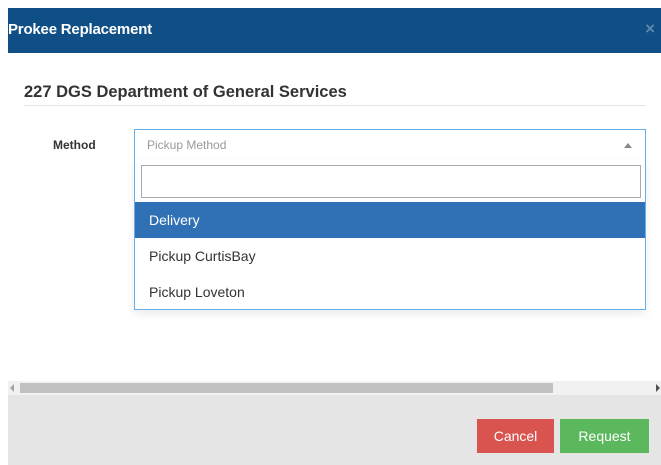 The height and width of the screenshot is (465, 661). I want to click on method-select-placeholder: Pickup Method, so click(187, 145).